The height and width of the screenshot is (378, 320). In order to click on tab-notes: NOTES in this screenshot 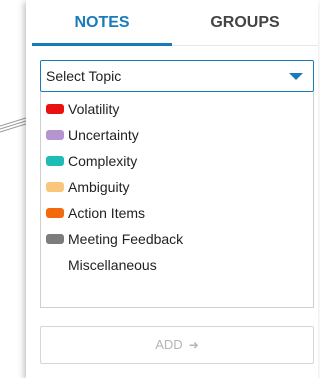, I will do `click(102, 23)`.